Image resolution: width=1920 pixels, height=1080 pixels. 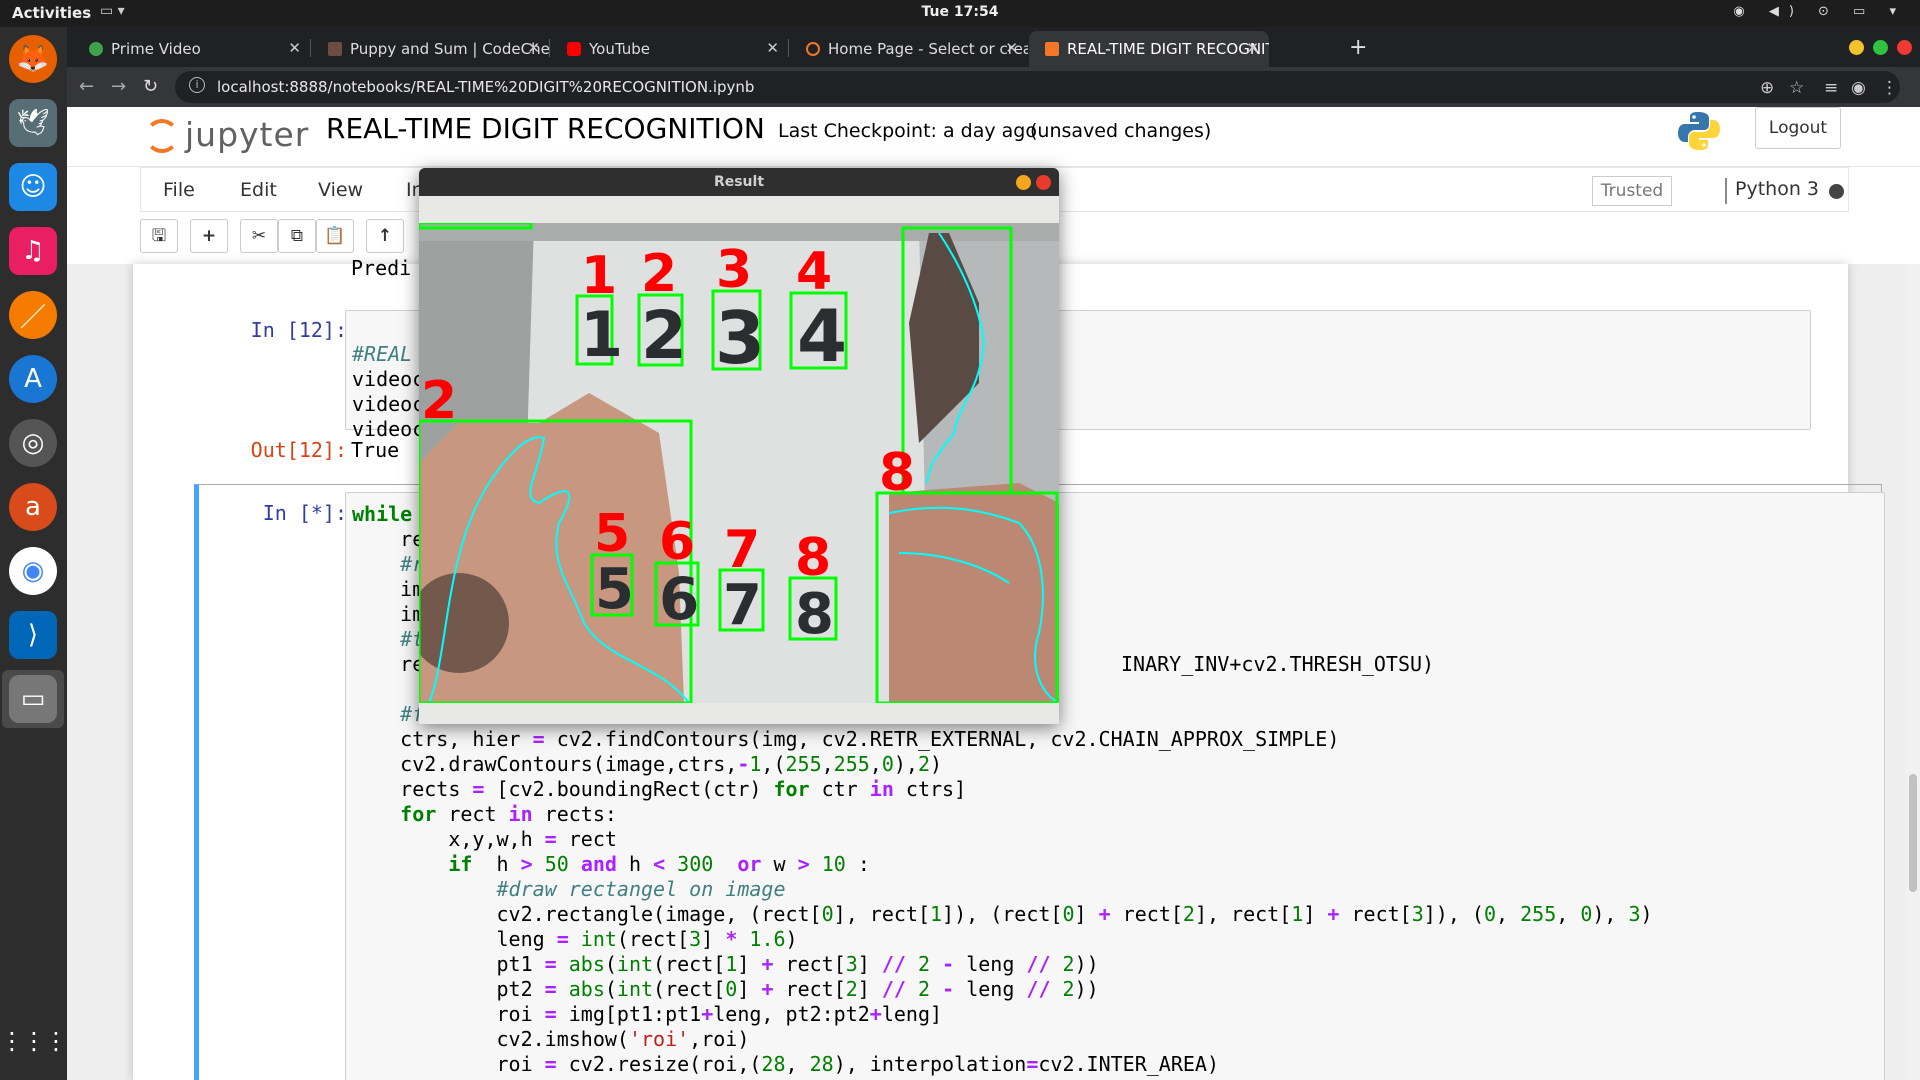 What do you see at coordinates (340, 190) in the screenshot?
I see `menu-view: View` at bounding box center [340, 190].